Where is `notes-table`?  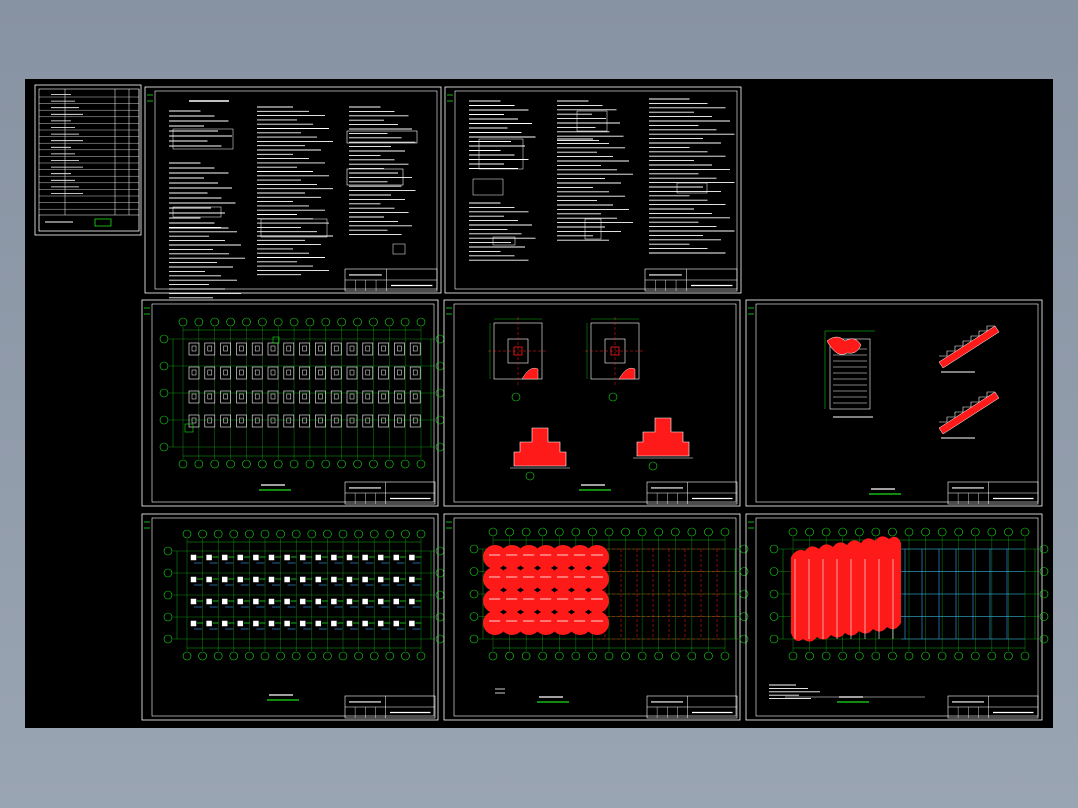
notes-table is located at coordinates (197, 212).